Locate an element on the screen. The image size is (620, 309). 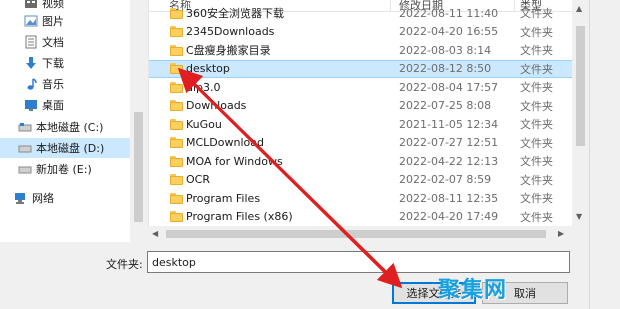
vertical-scrollbar: ▲ ▼ is located at coordinates (580, 121).